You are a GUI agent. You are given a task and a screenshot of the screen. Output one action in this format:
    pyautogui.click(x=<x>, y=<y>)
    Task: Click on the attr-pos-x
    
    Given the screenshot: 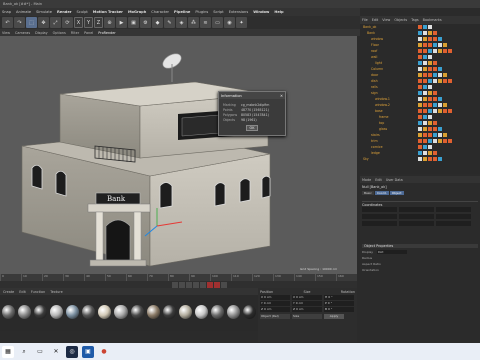 What is the action you would take?
    pyautogui.click(x=379, y=209)
    